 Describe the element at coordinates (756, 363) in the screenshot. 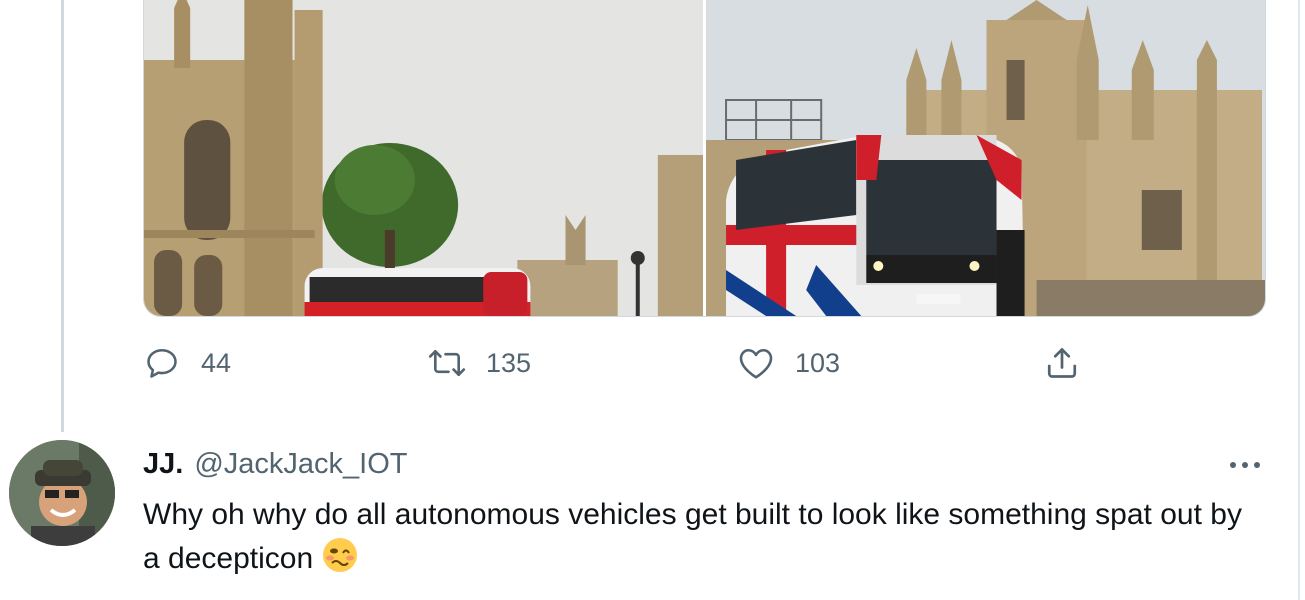

I see `heart-icon` at that location.